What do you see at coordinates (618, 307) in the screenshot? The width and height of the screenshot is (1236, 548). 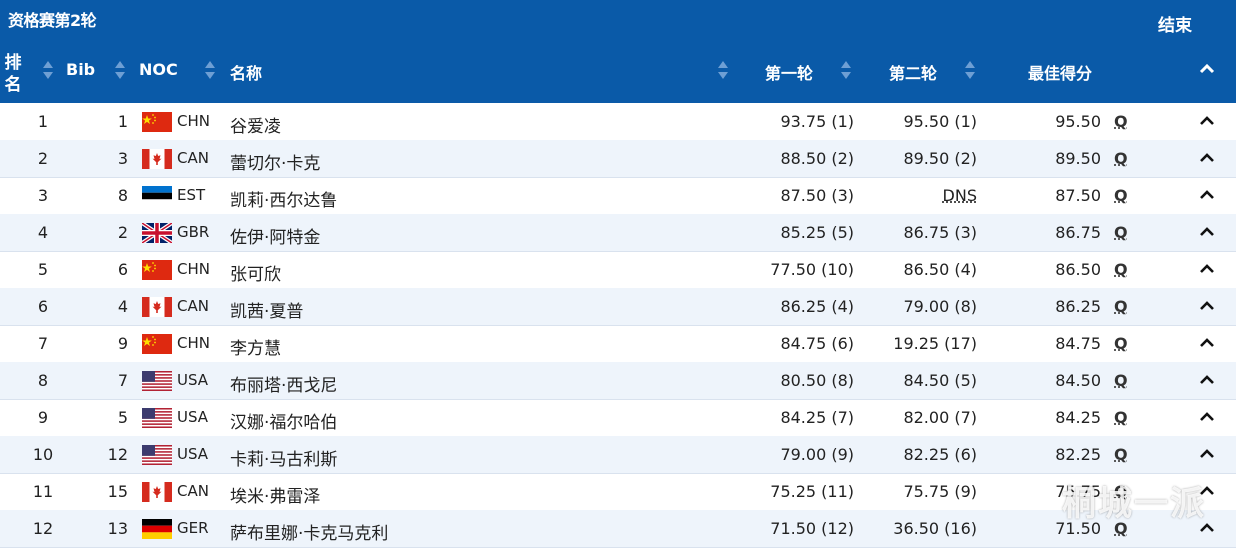 I see `table-row: 6 4 CAN 凯茜·夏普 86.25 (4) 79.00 (8) 86.25 Q` at bounding box center [618, 307].